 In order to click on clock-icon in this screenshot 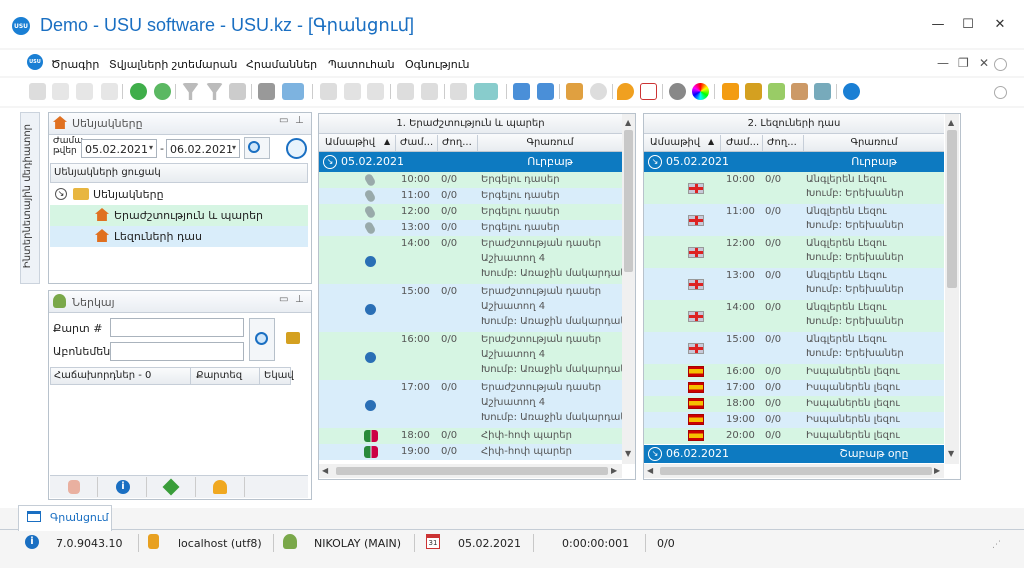, I will do `click(296, 148)`.